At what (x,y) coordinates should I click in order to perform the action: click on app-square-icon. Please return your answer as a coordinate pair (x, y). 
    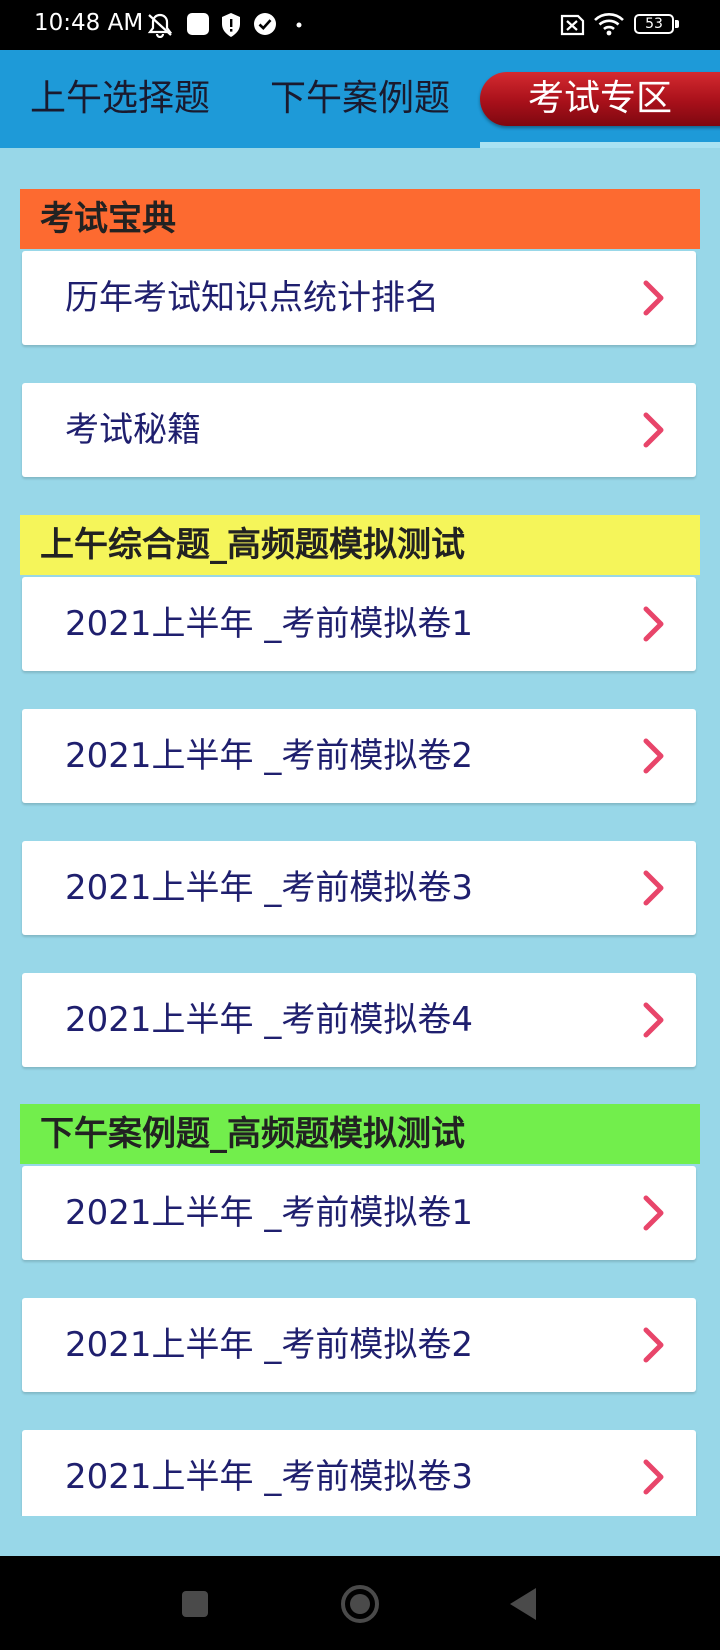
    Looking at the image, I should click on (198, 24).